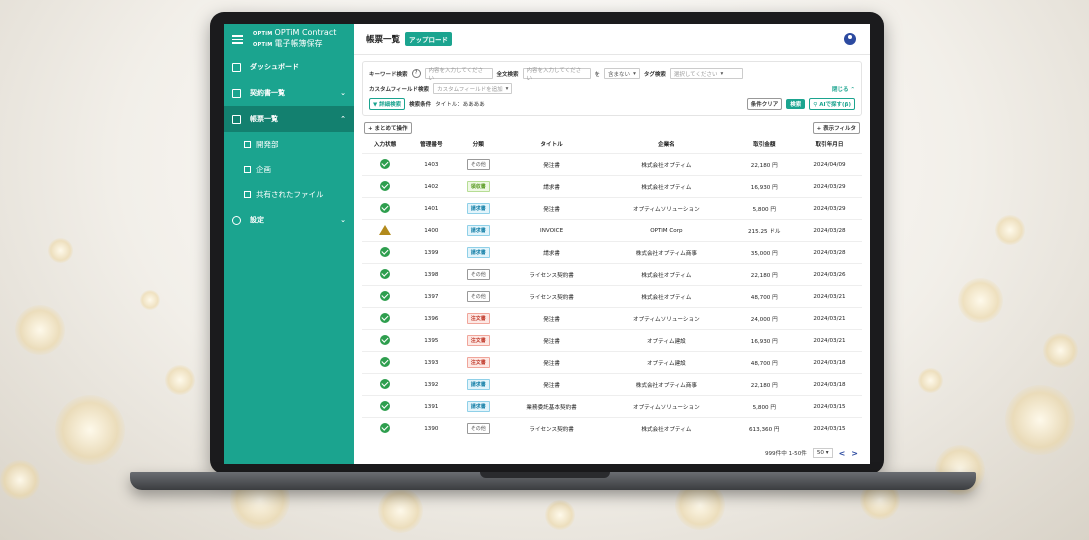 The width and height of the screenshot is (1089, 540). Describe the element at coordinates (854, 453) in the screenshot. I see `next-page-button: >` at that location.